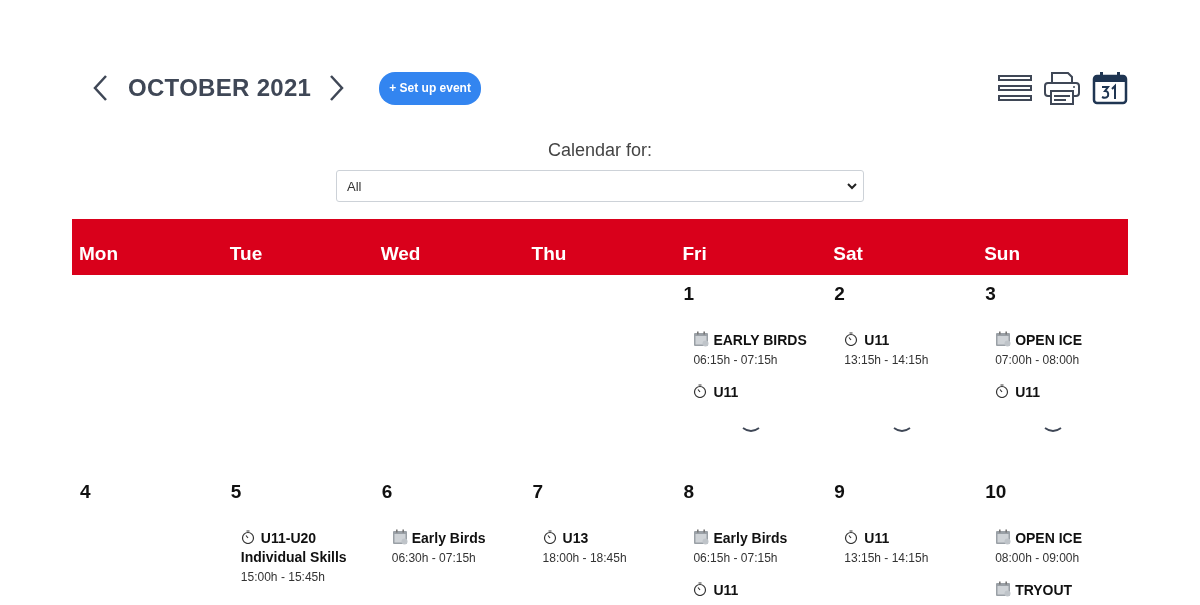 The width and height of the screenshot is (1200, 605). What do you see at coordinates (606, 538) in the screenshot?
I see `event-title: U13` at bounding box center [606, 538].